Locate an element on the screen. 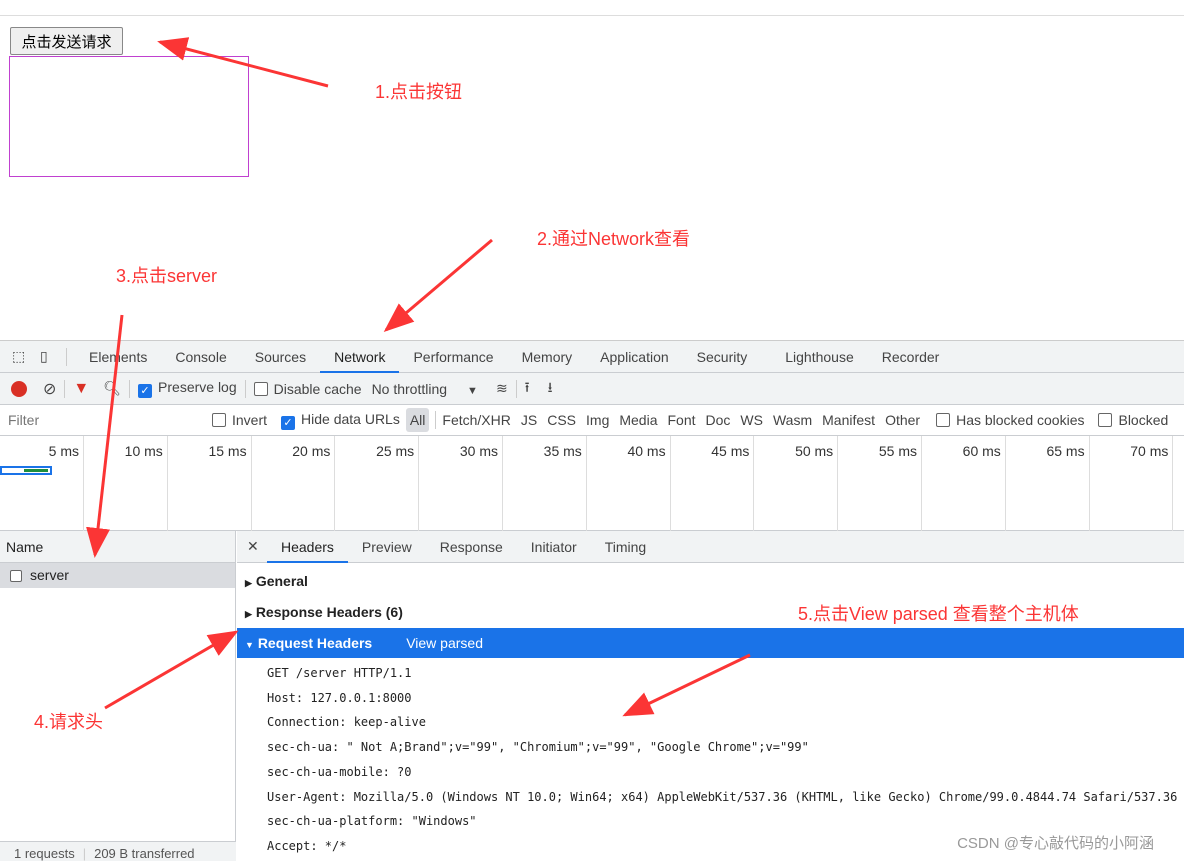 The height and width of the screenshot is (866, 1184). watermark: CSDN @专心敲代码的小阿涵 is located at coordinates (1055, 843).